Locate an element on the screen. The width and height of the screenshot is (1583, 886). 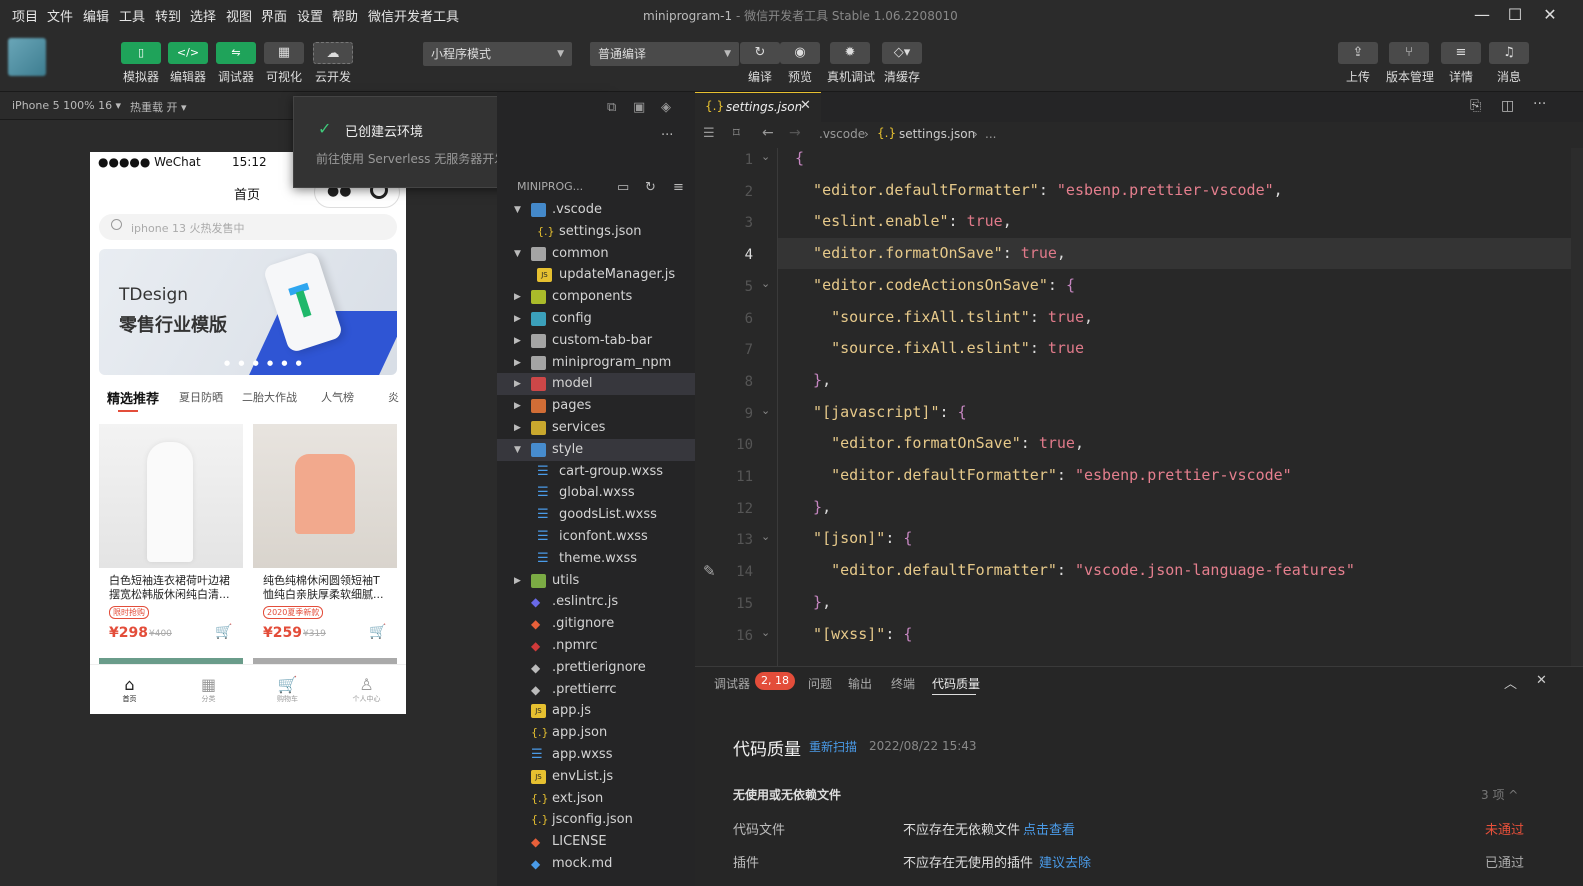
file-row: ▶ utils is located at coordinates (596, 581).